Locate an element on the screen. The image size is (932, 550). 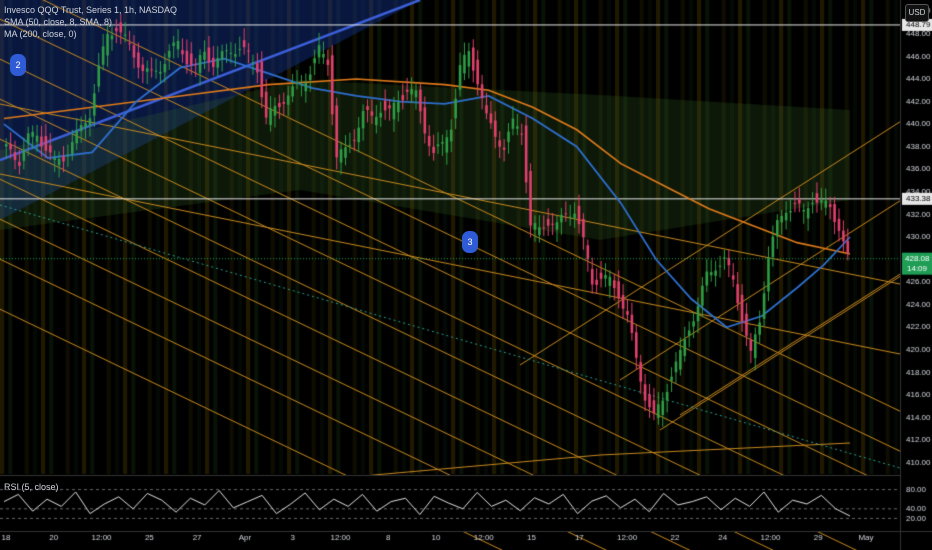
wave-label-3: 3 is located at coordinates (470, 242).